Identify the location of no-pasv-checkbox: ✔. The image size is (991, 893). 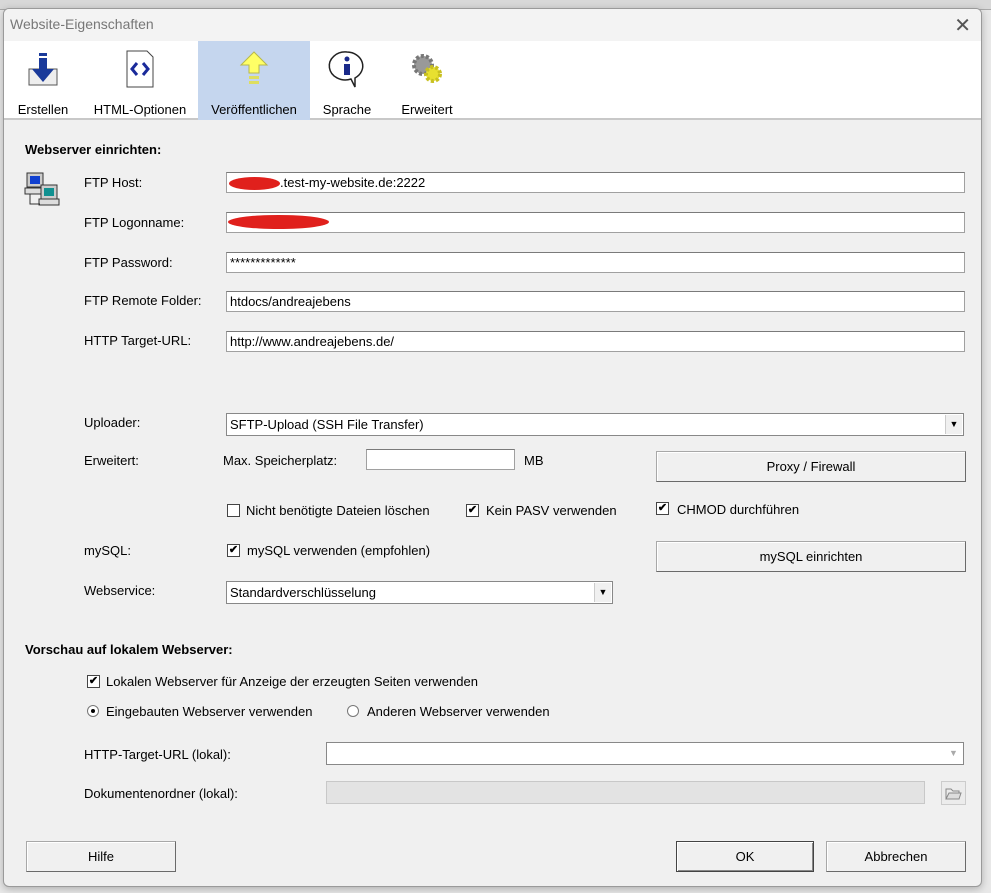
(472, 510).